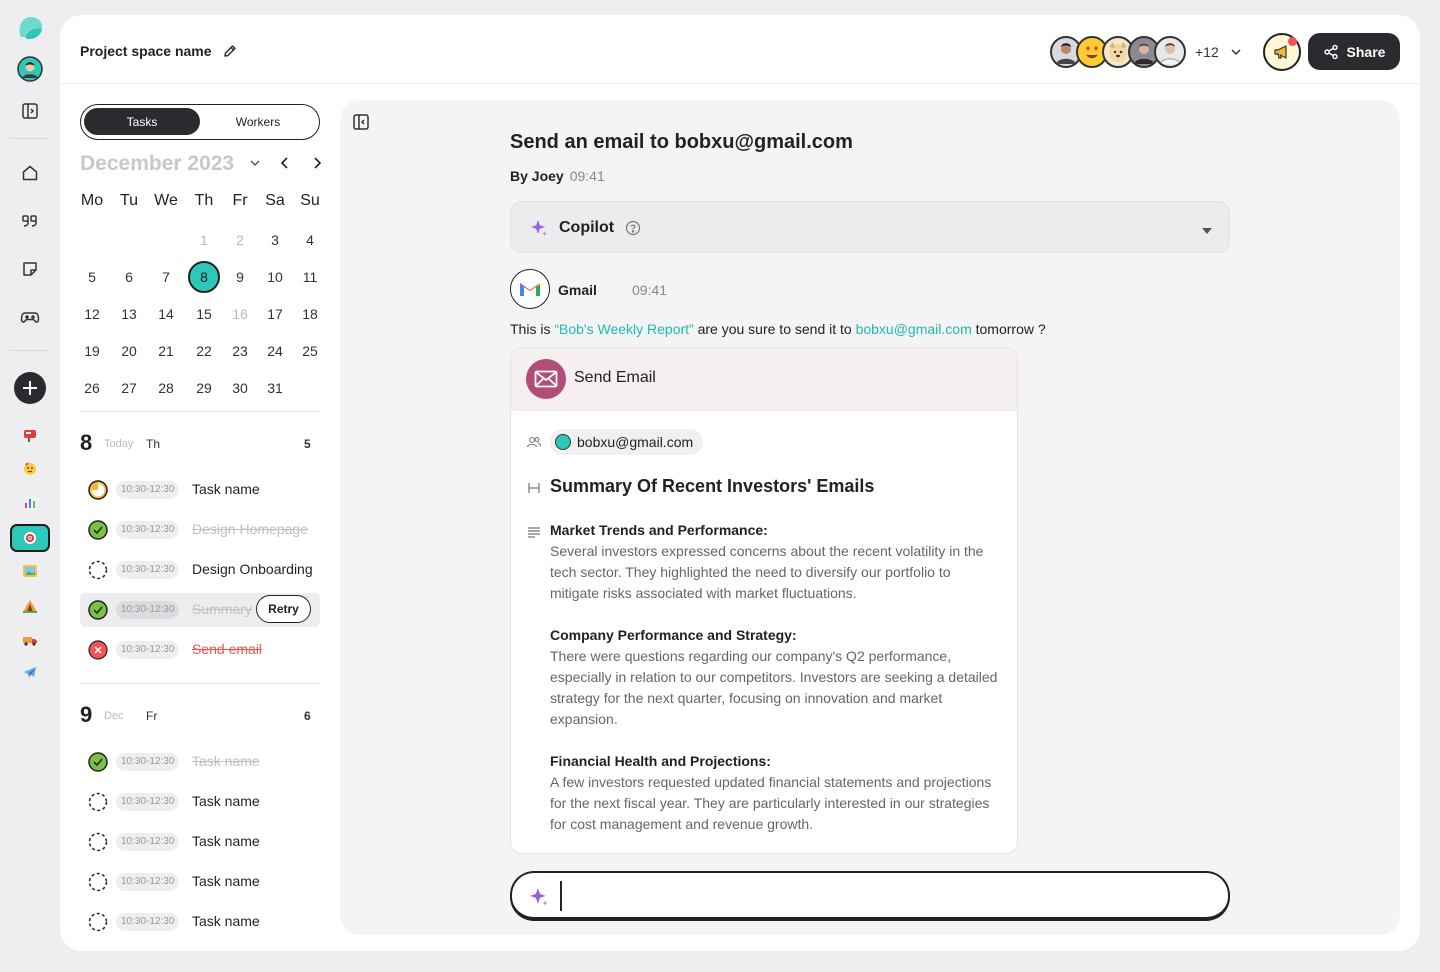 The width and height of the screenshot is (1440, 972). What do you see at coordinates (98, 650) in the screenshot?
I see `error-circle-icon` at bounding box center [98, 650].